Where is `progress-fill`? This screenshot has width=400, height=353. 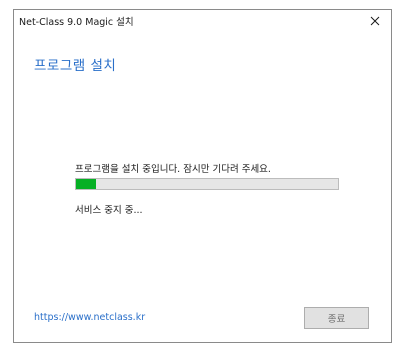
progress-fill is located at coordinates (86, 184).